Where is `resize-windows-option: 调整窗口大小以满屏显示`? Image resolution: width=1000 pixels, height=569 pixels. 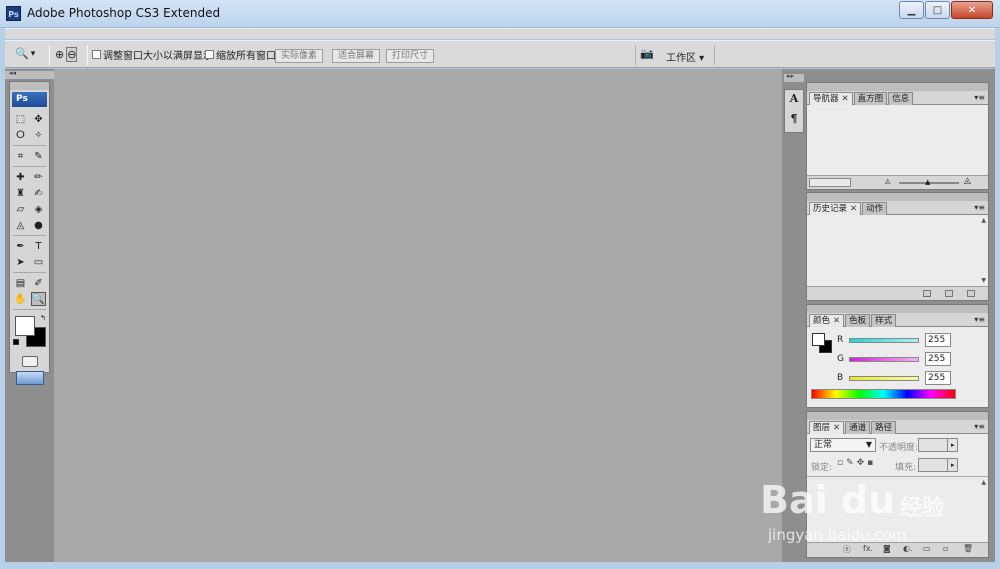 resize-windows-option: 调整窗口大小以满屏显示 is located at coordinates (152, 54).